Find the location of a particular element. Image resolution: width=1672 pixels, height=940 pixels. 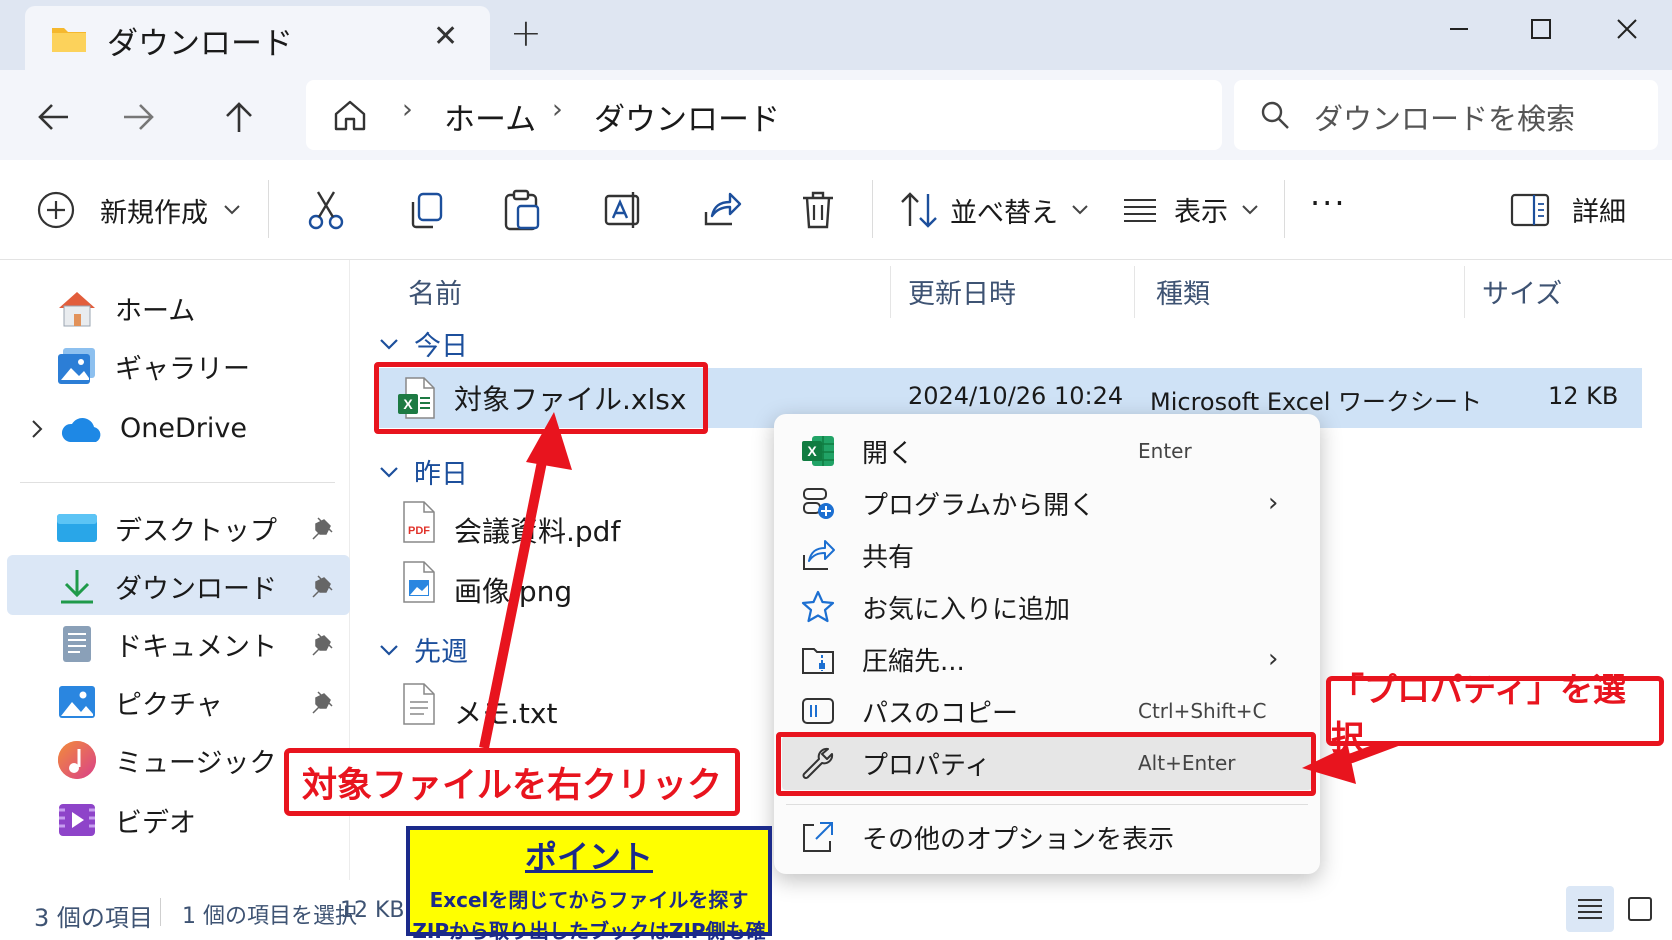

gallery-icon is located at coordinates (76, 366).